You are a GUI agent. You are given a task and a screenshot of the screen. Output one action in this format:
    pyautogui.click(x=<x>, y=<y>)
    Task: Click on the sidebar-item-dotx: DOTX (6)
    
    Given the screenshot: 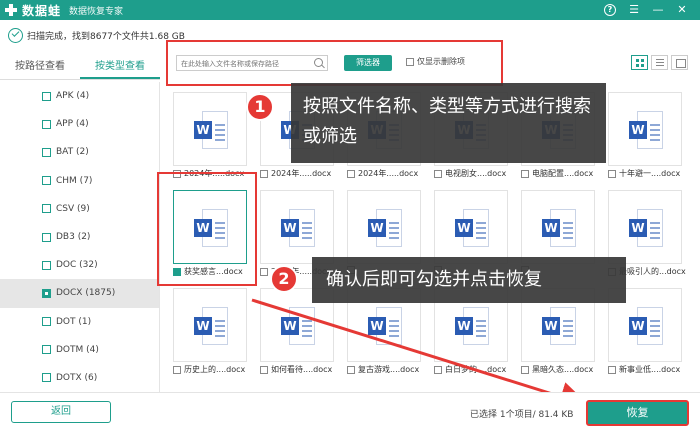 What is the action you would take?
    pyautogui.click(x=79, y=378)
    